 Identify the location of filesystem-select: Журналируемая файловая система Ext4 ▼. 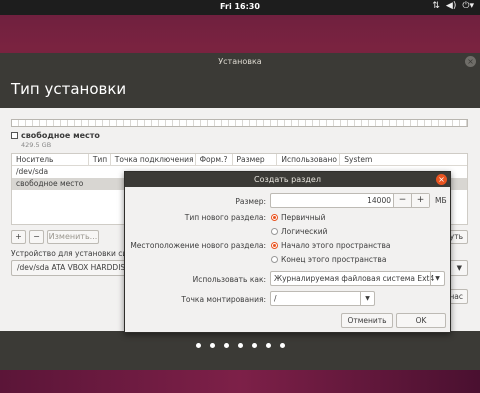
(357, 278).